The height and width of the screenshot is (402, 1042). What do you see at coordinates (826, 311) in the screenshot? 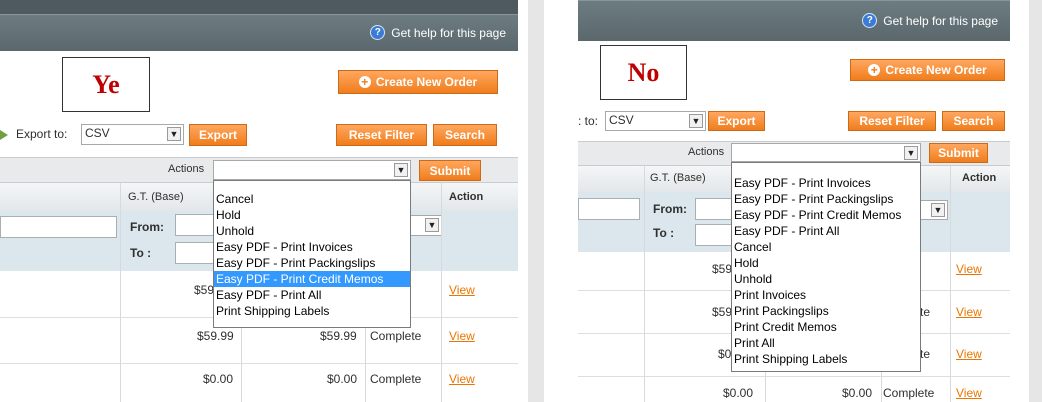
I see `dropdown-option: Print Packingslips` at bounding box center [826, 311].